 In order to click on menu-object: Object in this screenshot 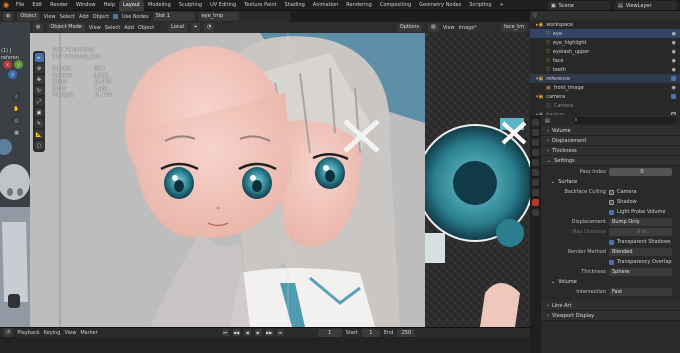, I will do `click(101, 17)`.